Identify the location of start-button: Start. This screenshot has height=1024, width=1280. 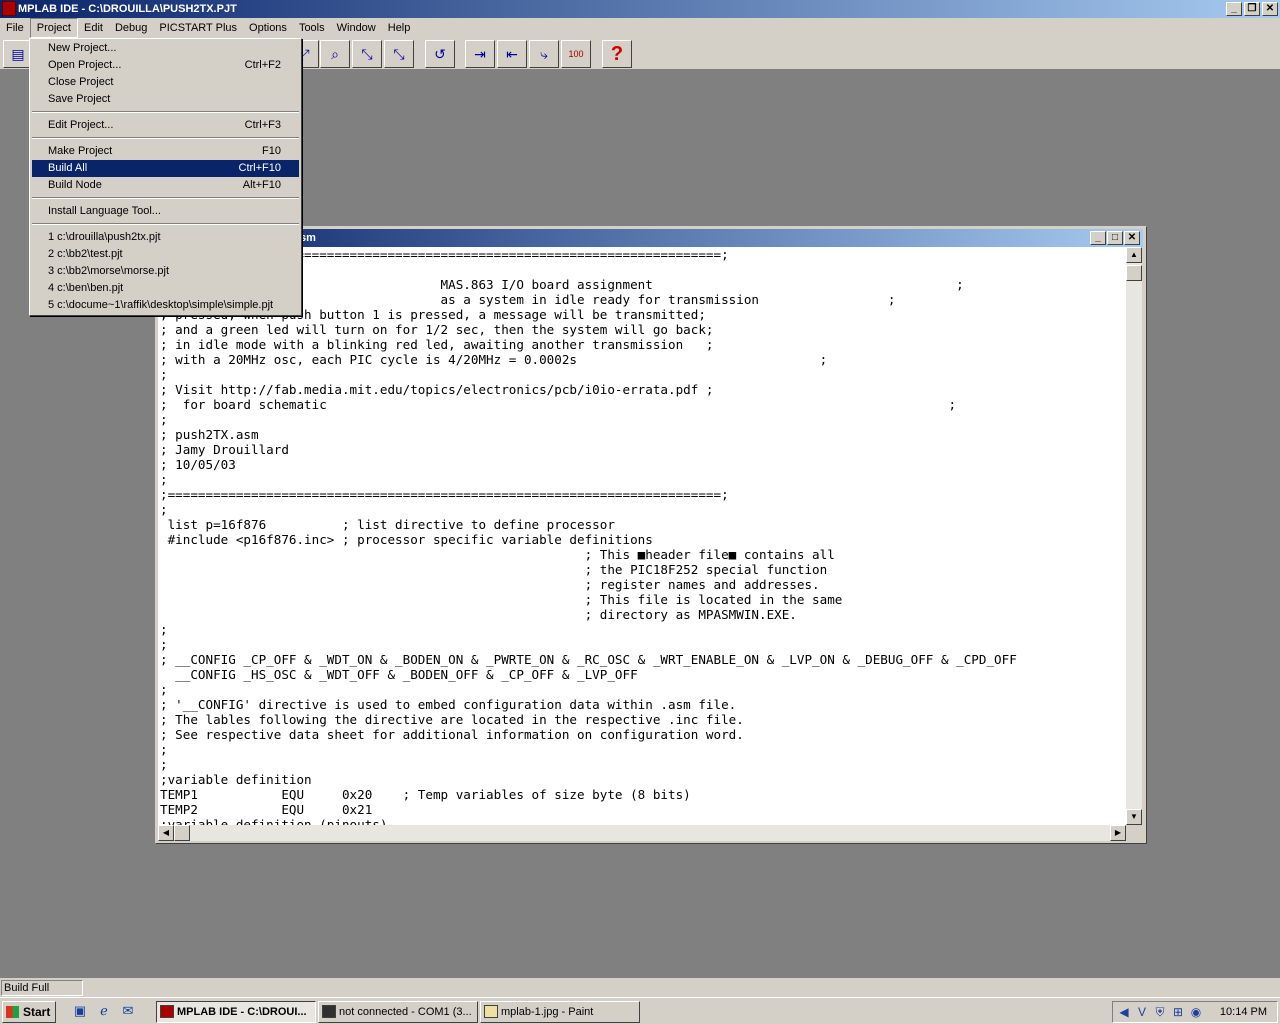
(29, 1012).